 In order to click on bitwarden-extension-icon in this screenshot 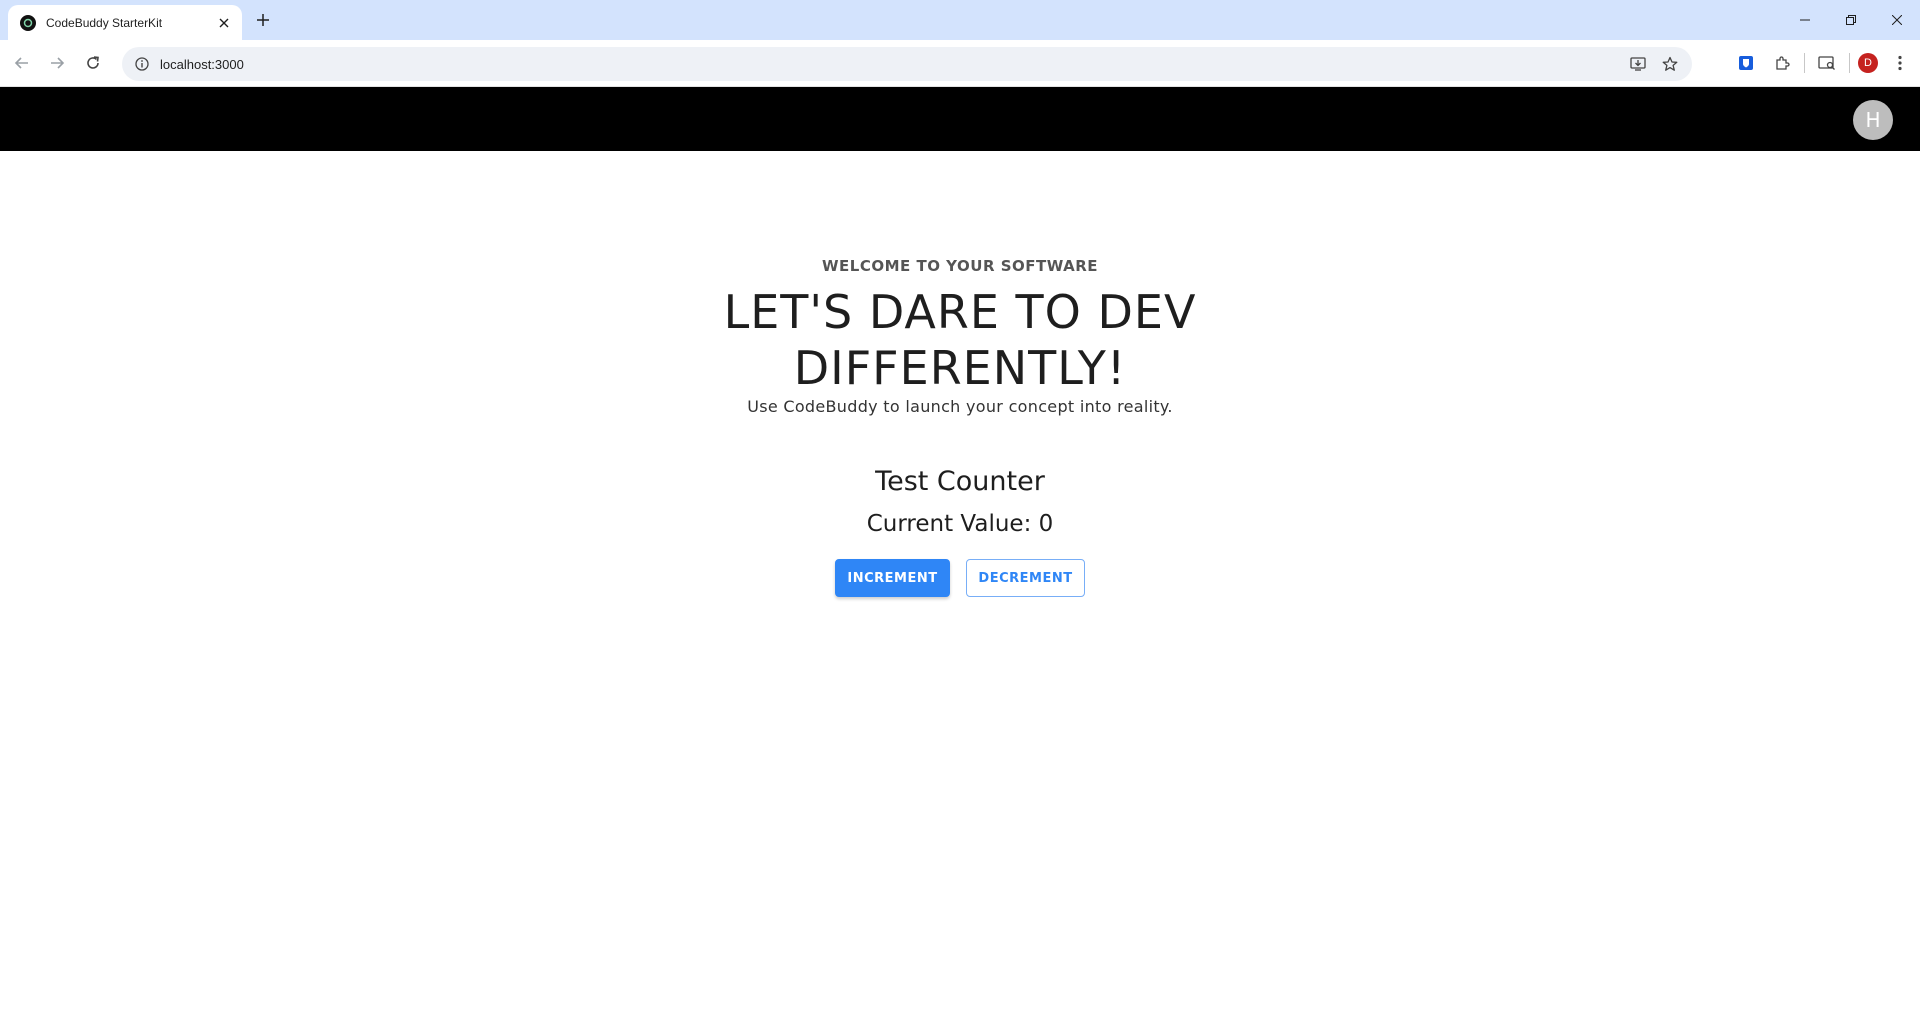, I will do `click(1746, 63)`.